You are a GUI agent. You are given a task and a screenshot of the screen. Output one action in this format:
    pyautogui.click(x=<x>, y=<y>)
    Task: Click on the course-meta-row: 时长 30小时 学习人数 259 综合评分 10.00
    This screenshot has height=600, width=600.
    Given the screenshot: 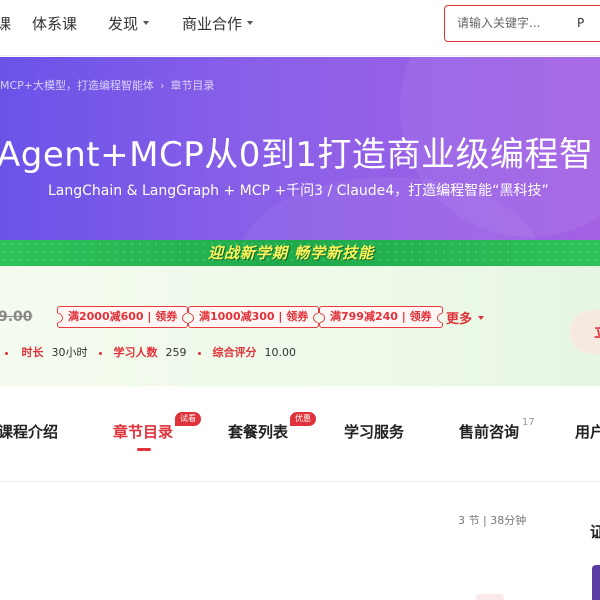 What is the action you would take?
    pyautogui.click(x=148, y=352)
    